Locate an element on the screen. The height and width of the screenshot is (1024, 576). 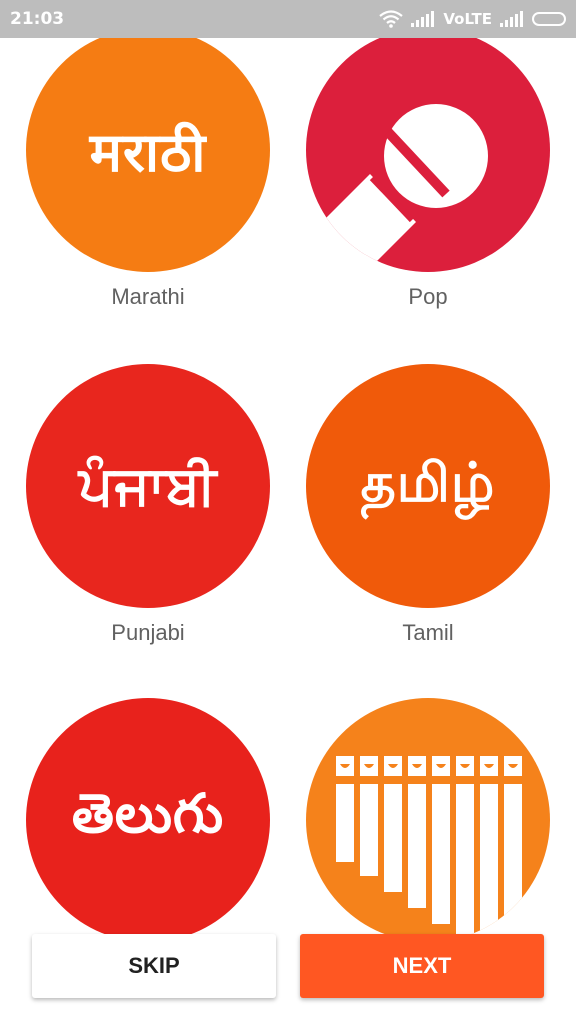
status-icons: VoLTE is located at coordinates (472, 19).